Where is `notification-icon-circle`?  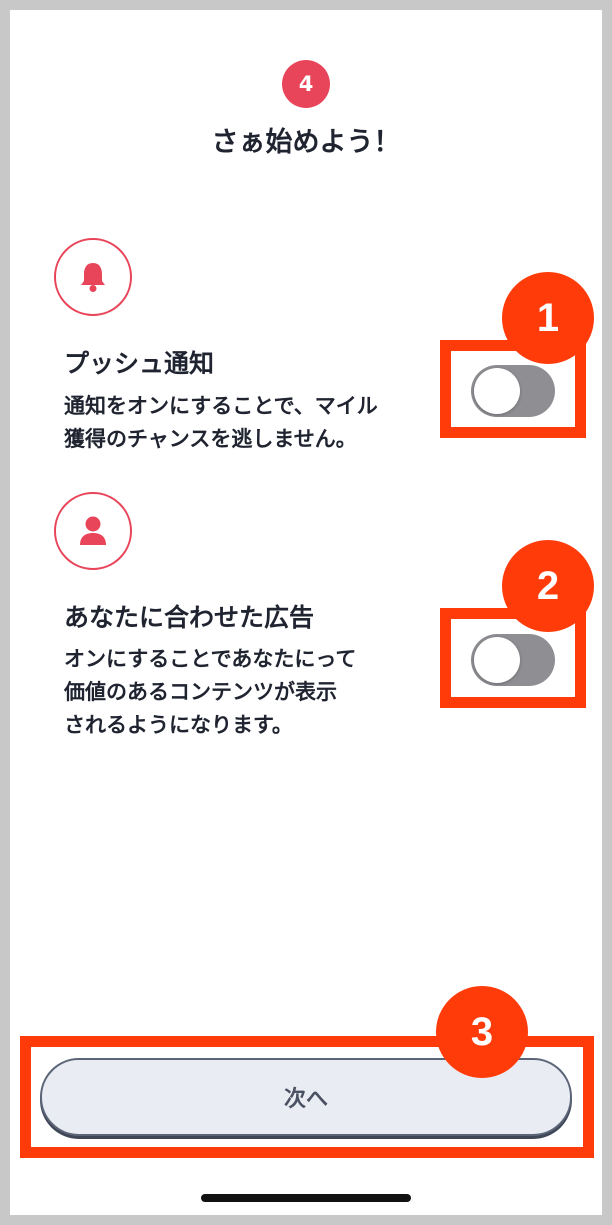 notification-icon-circle is located at coordinates (93, 277).